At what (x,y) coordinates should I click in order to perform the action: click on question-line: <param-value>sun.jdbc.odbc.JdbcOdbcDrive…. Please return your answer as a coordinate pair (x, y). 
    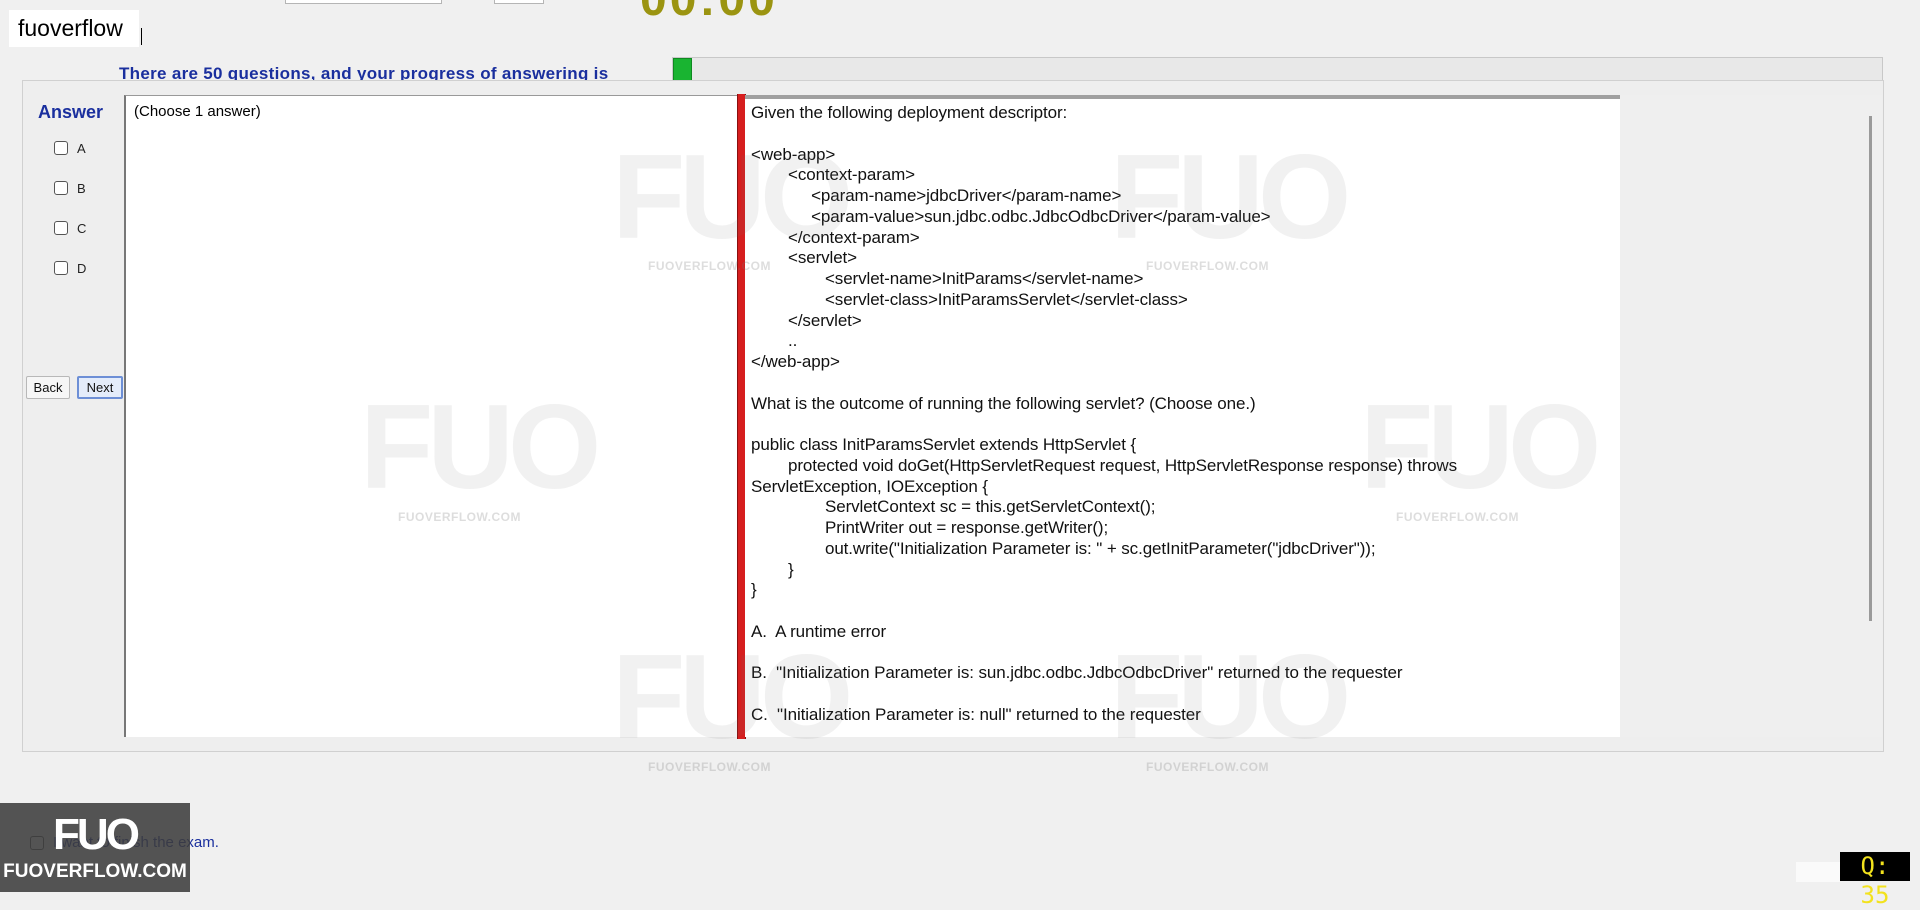
    Looking at the image, I should click on (1011, 216).